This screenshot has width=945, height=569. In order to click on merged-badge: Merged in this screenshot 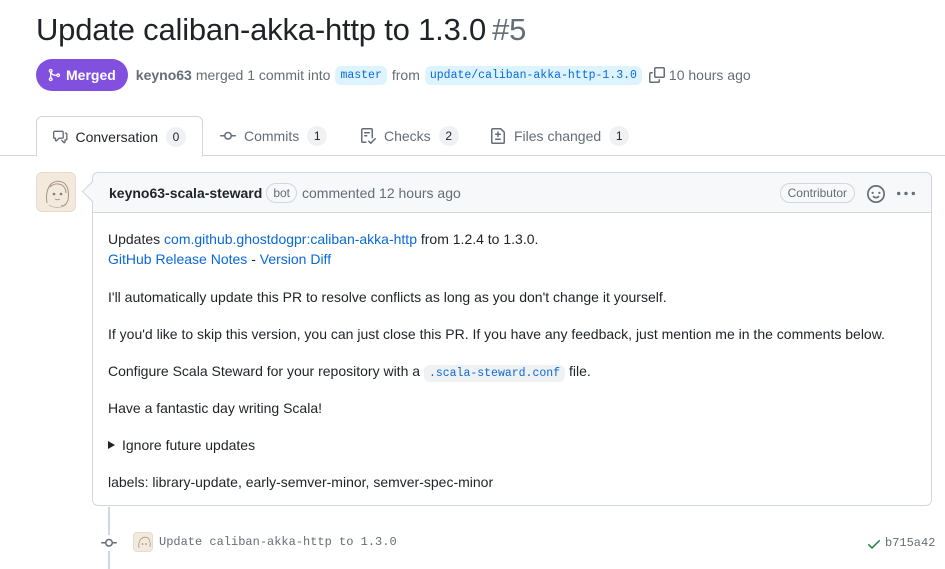, I will do `click(82, 75)`.